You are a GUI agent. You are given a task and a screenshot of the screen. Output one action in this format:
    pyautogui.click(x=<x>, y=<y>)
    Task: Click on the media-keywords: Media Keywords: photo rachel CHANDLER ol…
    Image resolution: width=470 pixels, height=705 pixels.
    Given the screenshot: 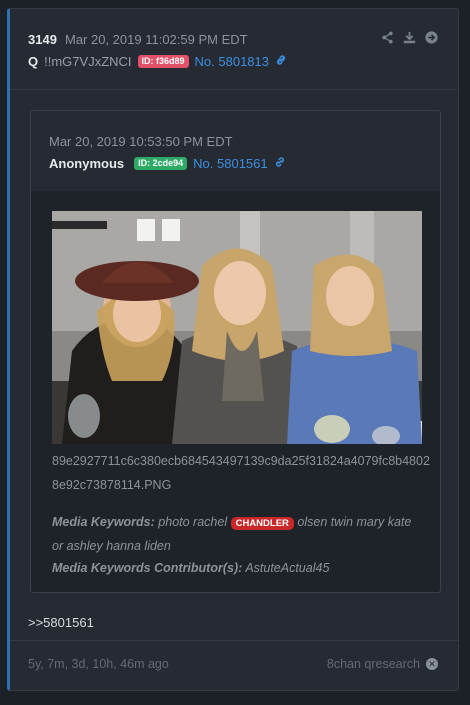 What is the action you would take?
    pyautogui.click(x=237, y=545)
    